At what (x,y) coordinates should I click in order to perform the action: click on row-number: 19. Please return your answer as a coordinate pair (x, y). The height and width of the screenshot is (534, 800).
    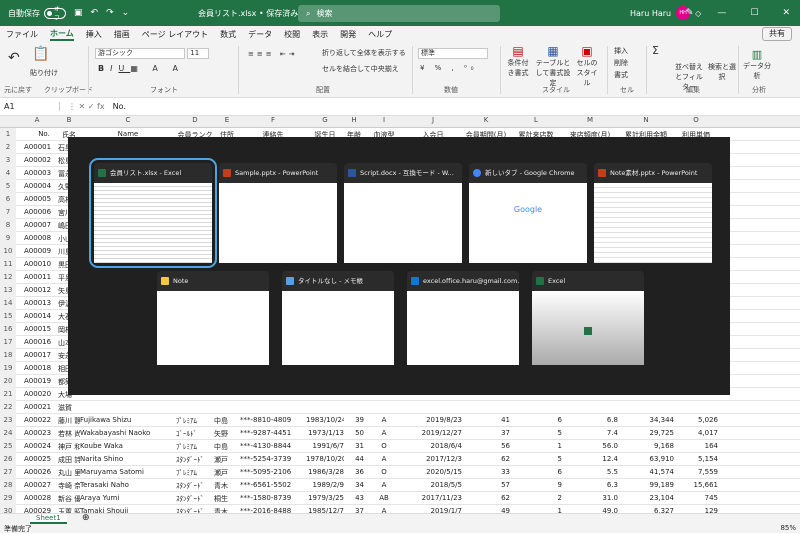
    Looking at the image, I should click on (8, 368).